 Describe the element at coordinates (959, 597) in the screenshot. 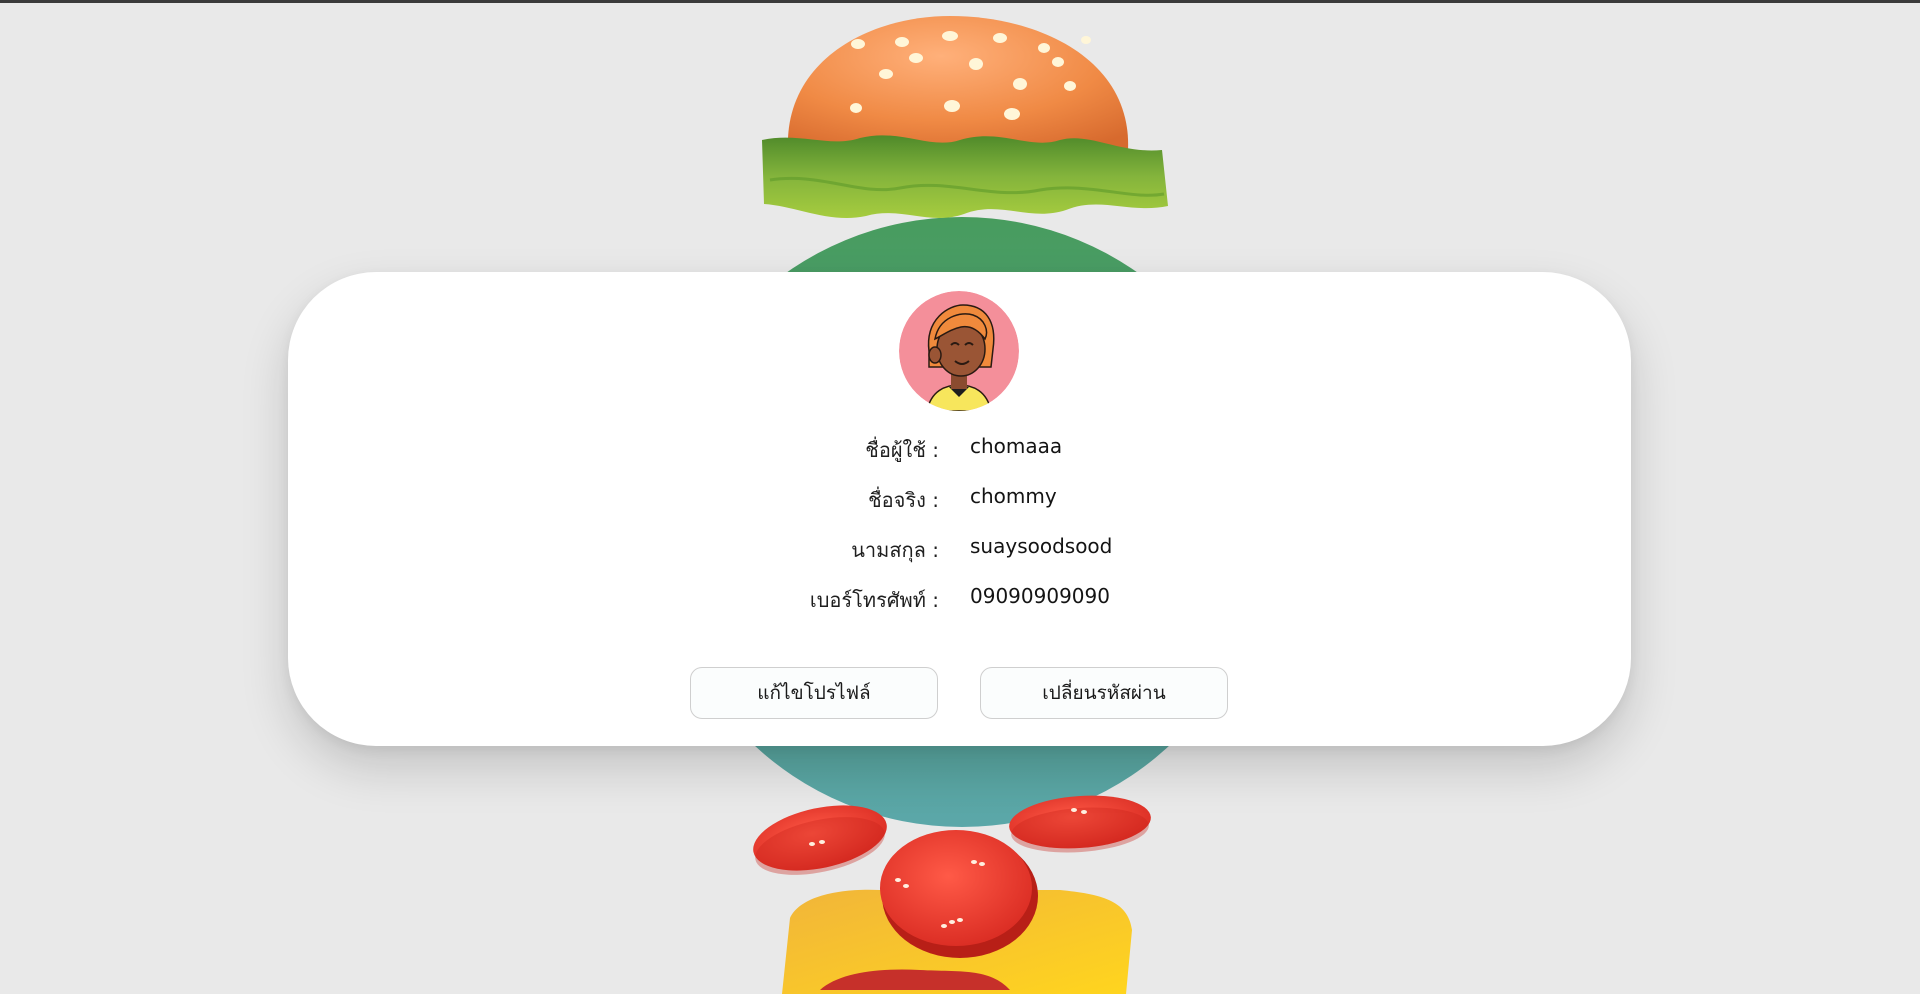

I see `phone-row: เบอร์โทรศัพท์ : 09090909090` at that location.